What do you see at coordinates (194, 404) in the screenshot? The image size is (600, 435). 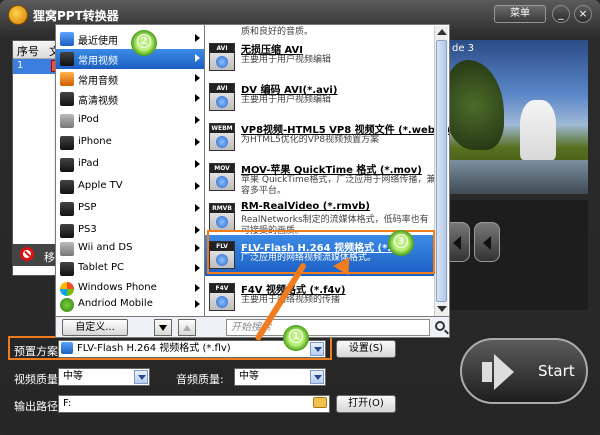 I see `output-path-input: F:` at bounding box center [194, 404].